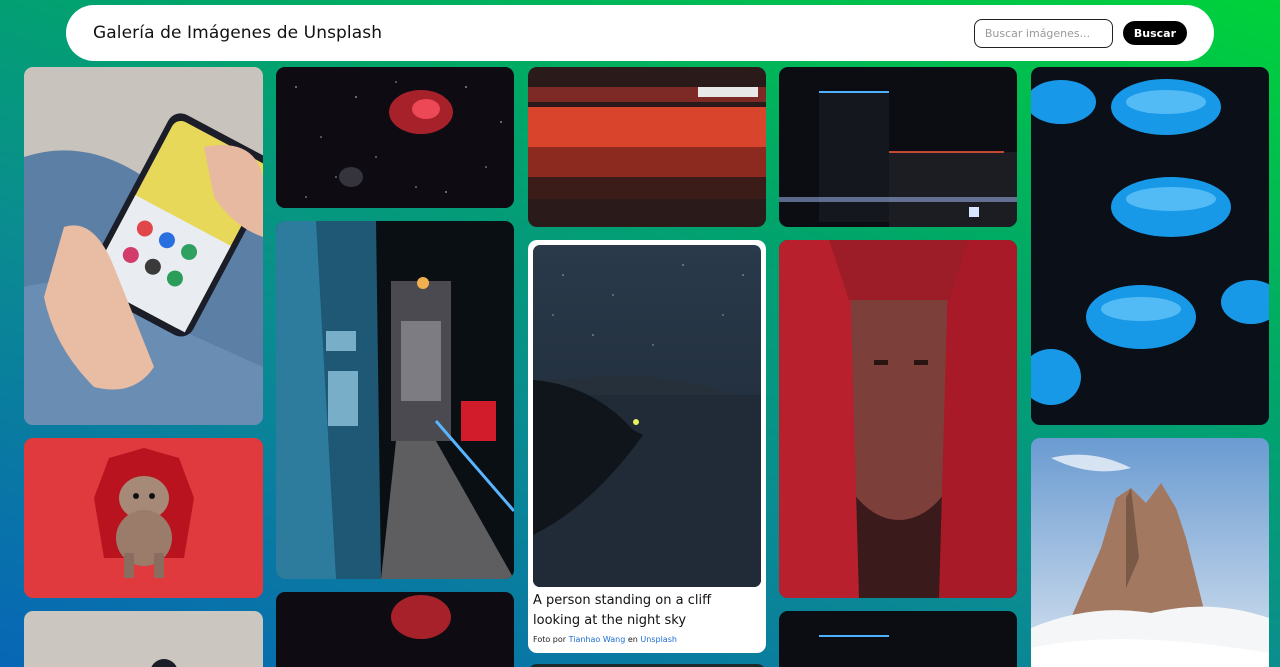 The width and height of the screenshot is (1280, 667). I want to click on cliff-night-photo, so click(647, 416).